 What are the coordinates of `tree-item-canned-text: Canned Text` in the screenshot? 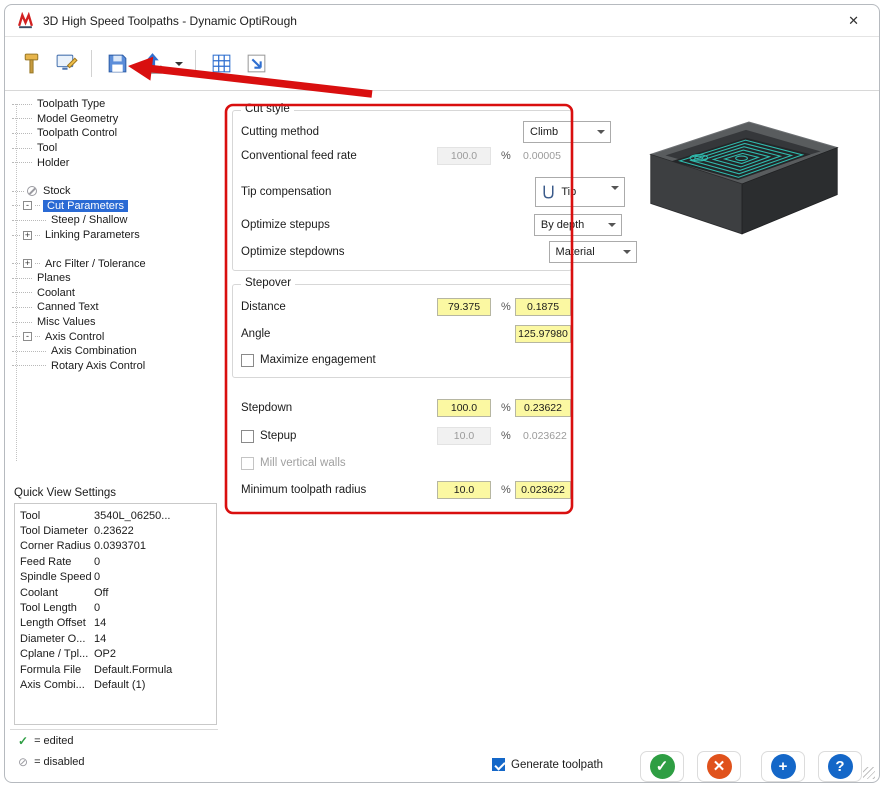 It's located at (117, 307).